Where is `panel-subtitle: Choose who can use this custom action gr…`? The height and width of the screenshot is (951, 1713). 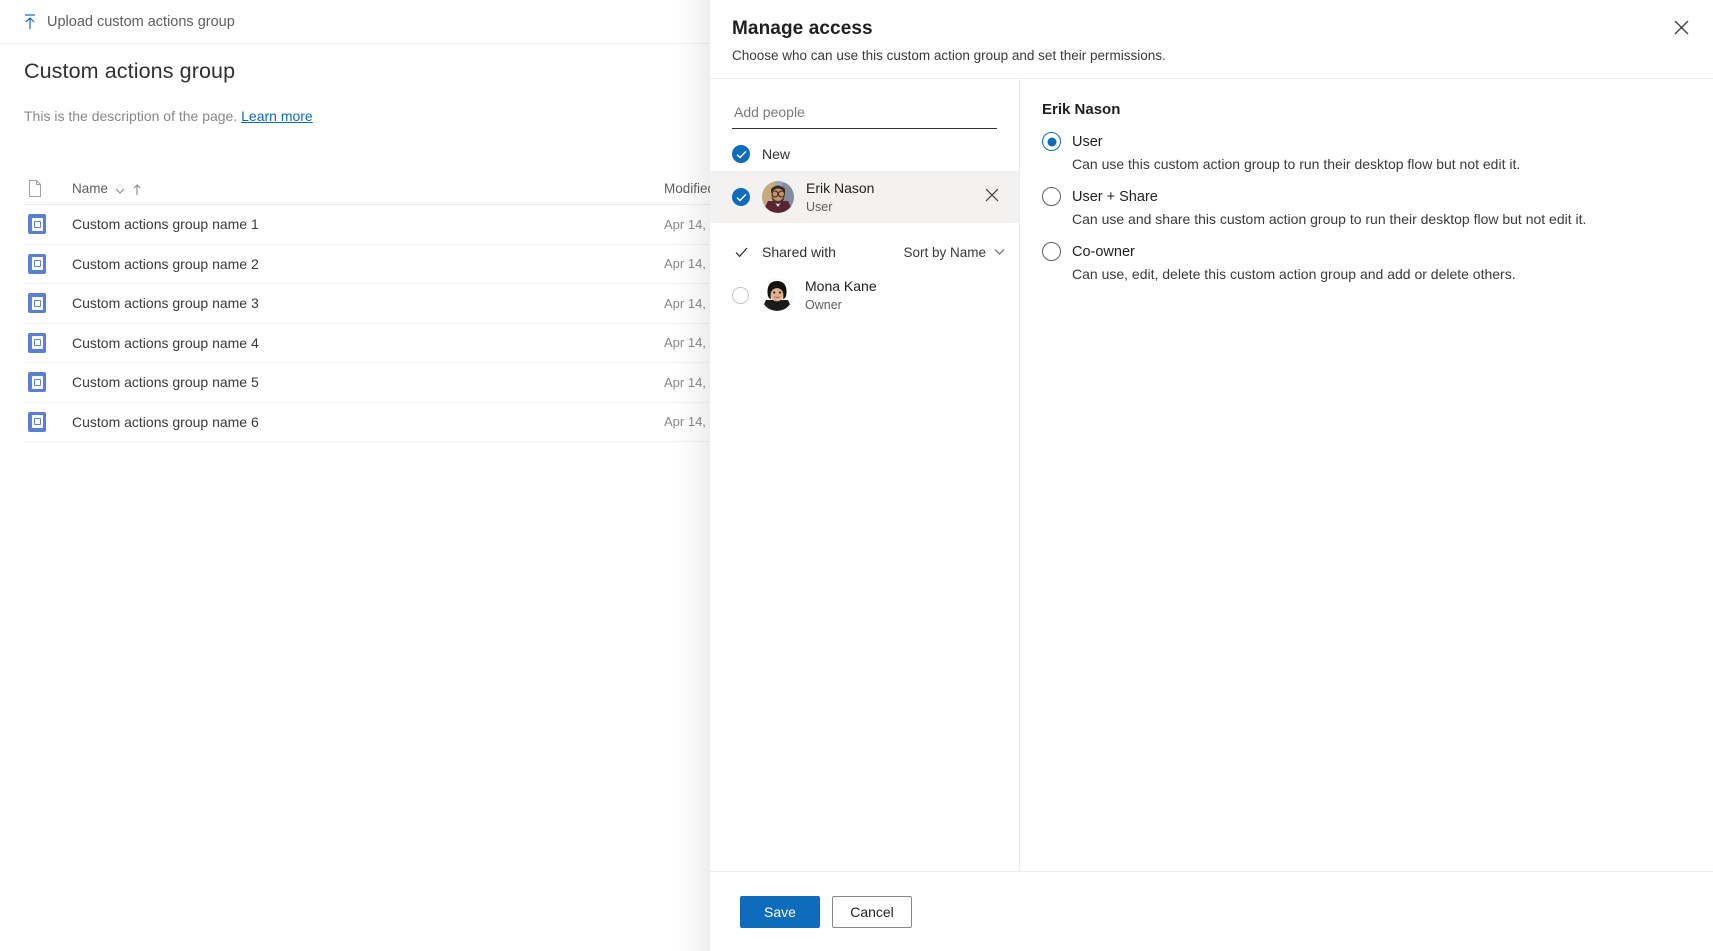 panel-subtitle: Choose who can use this custom action gr… is located at coordinates (949, 55).